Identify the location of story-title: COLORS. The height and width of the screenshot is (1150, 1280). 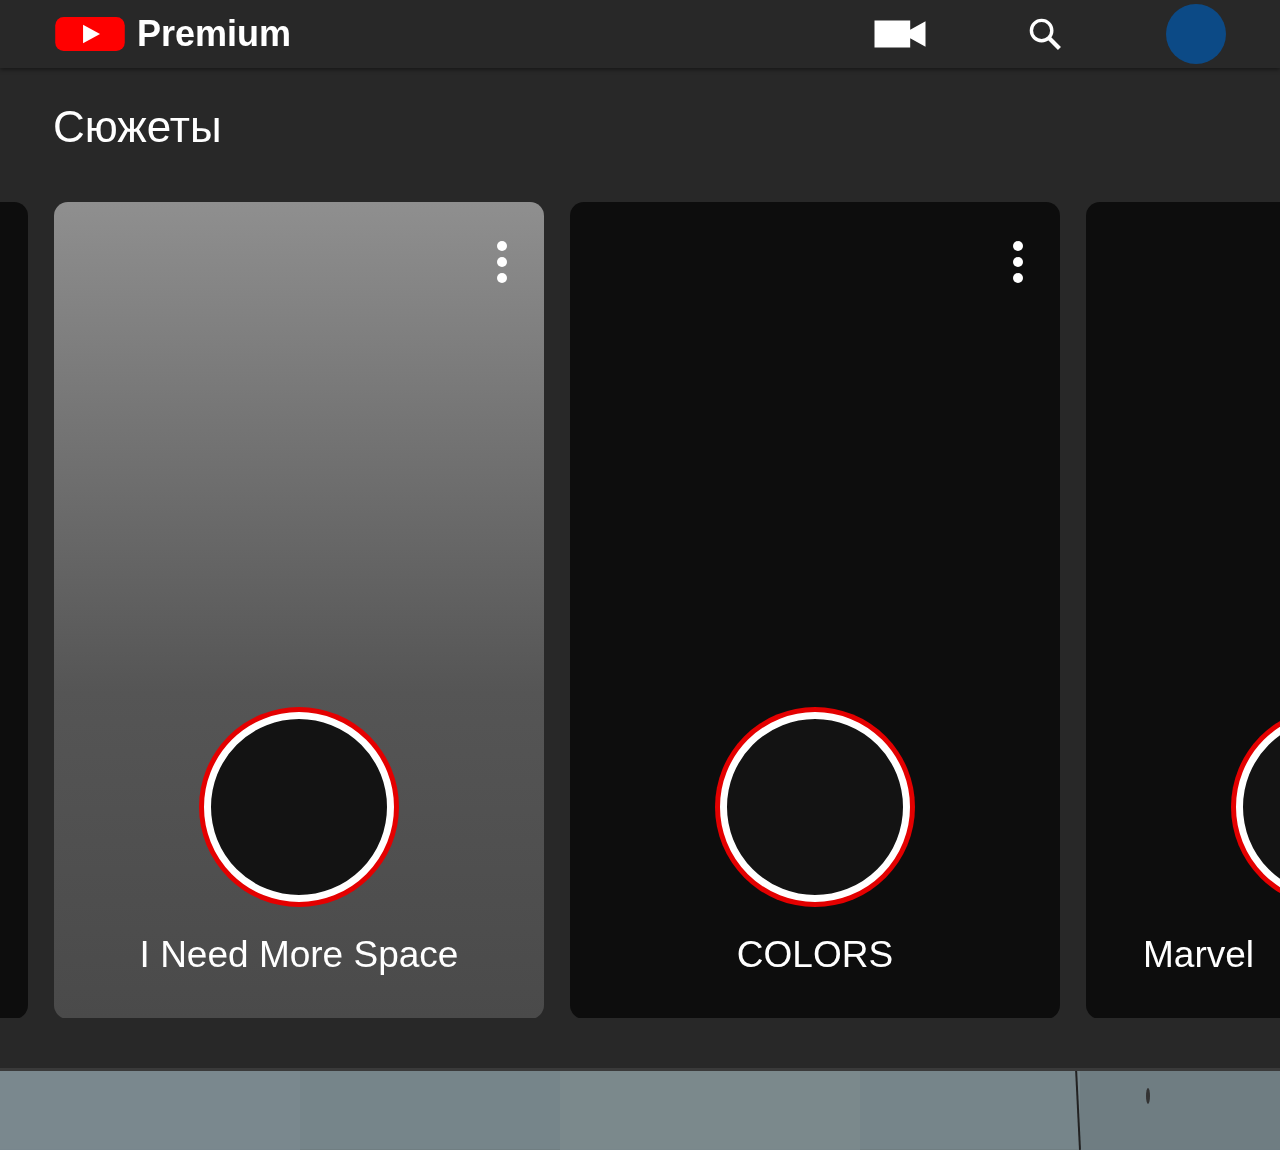
(815, 954).